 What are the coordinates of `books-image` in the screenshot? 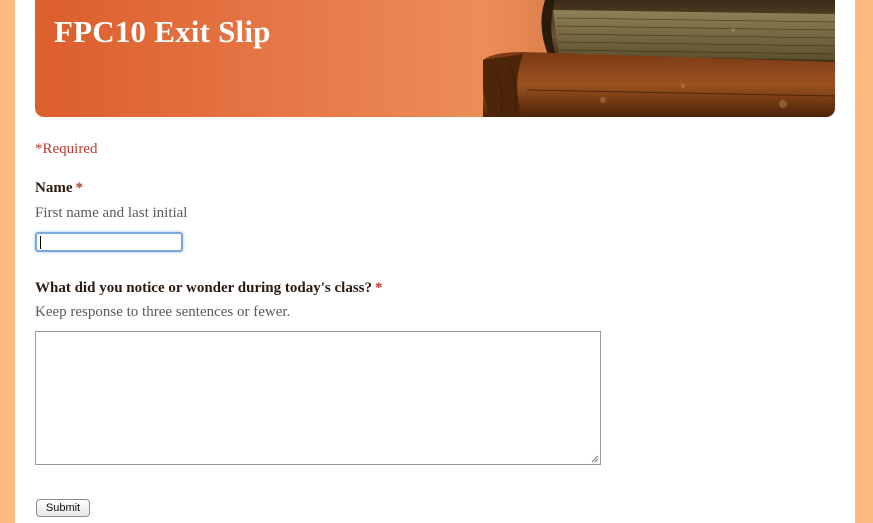 It's located at (659, 58).